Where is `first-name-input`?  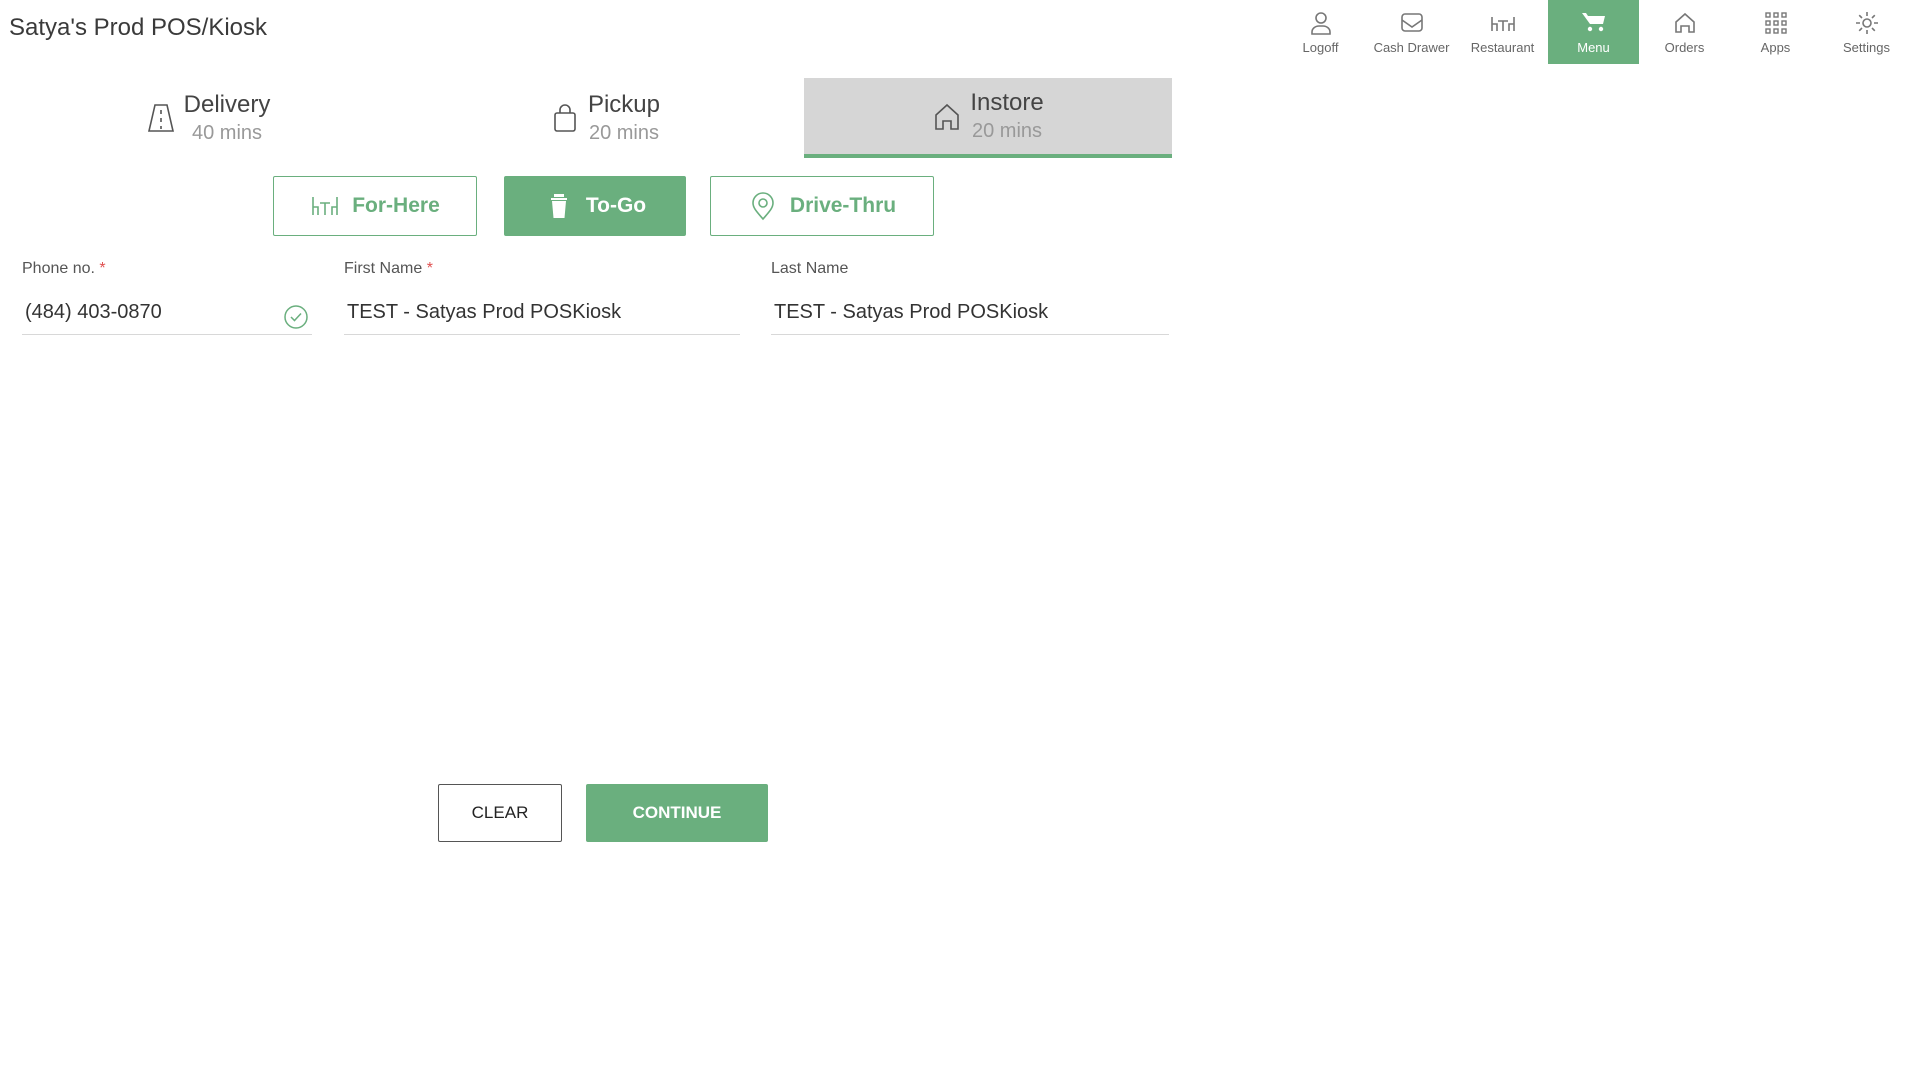
first-name-input is located at coordinates (542, 312).